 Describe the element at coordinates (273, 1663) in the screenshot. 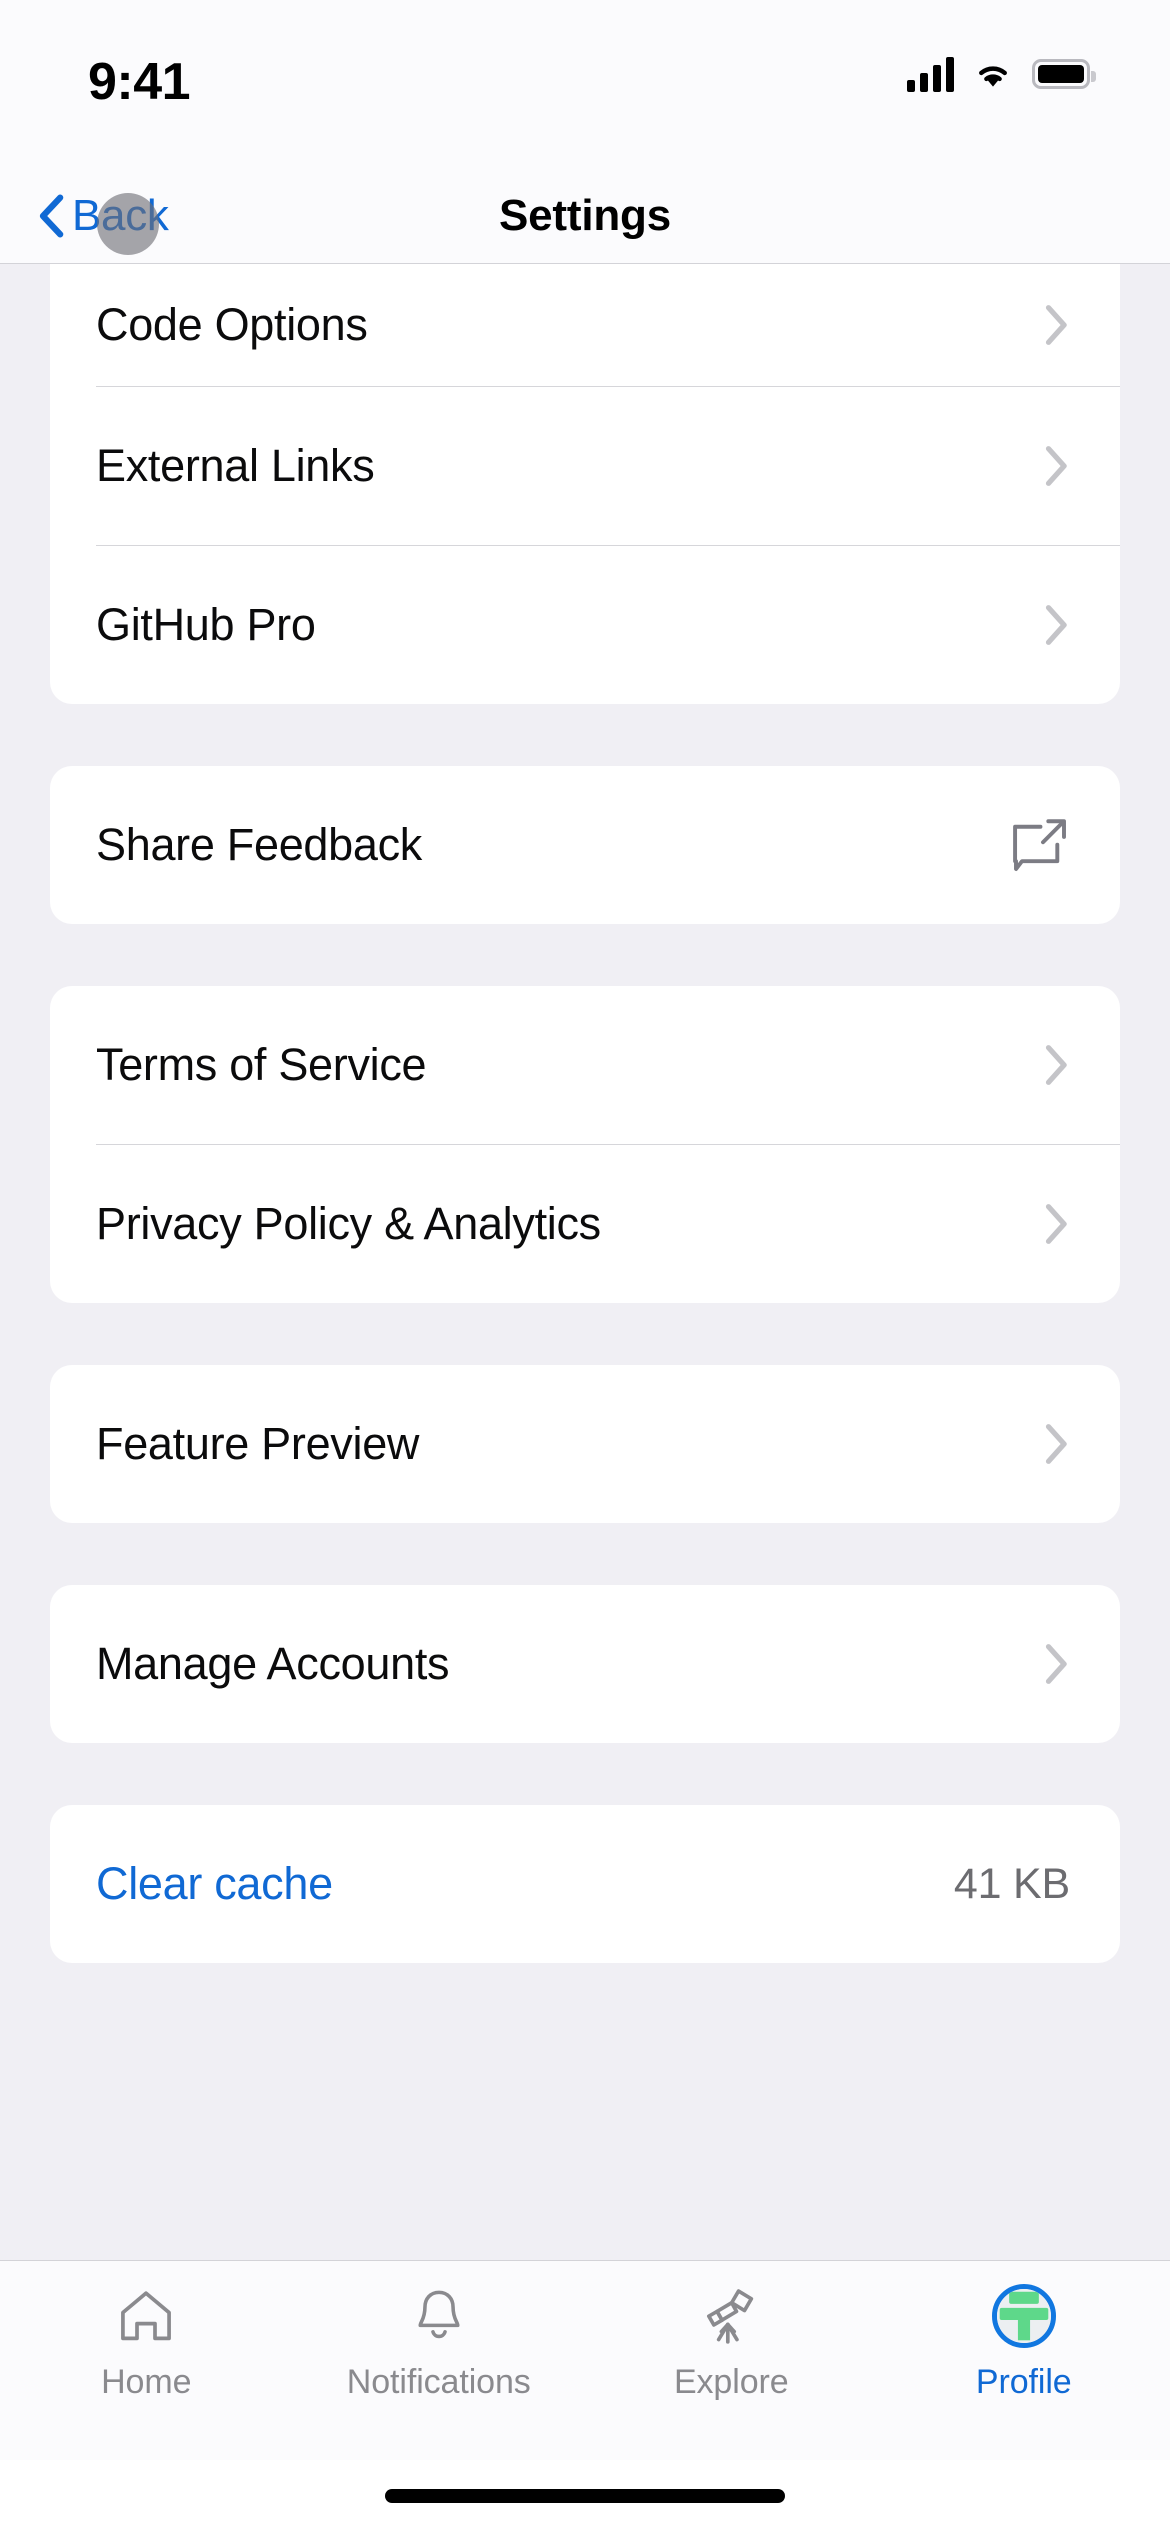

I see `row-label: Manage Accounts` at that location.